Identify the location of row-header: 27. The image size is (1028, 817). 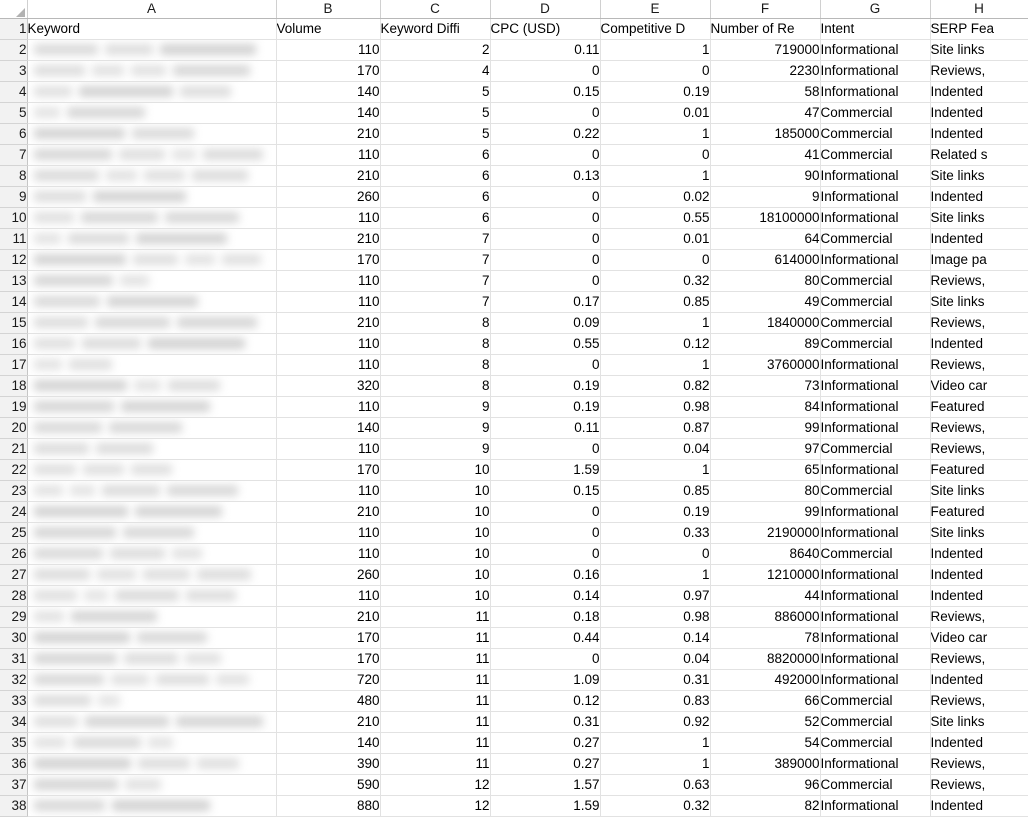
(14, 575).